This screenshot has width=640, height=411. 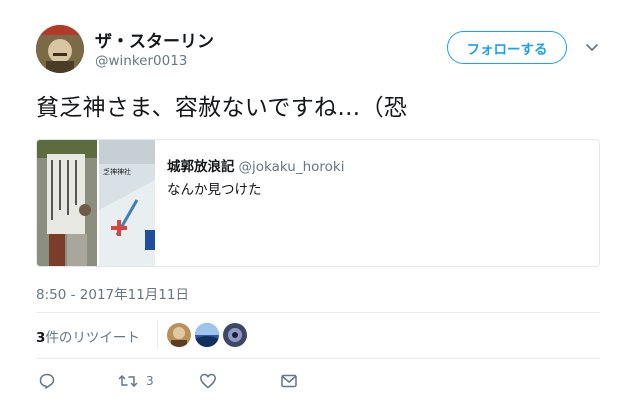 What do you see at coordinates (592, 47) in the screenshot?
I see `chevron-down-icon` at bounding box center [592, 47].